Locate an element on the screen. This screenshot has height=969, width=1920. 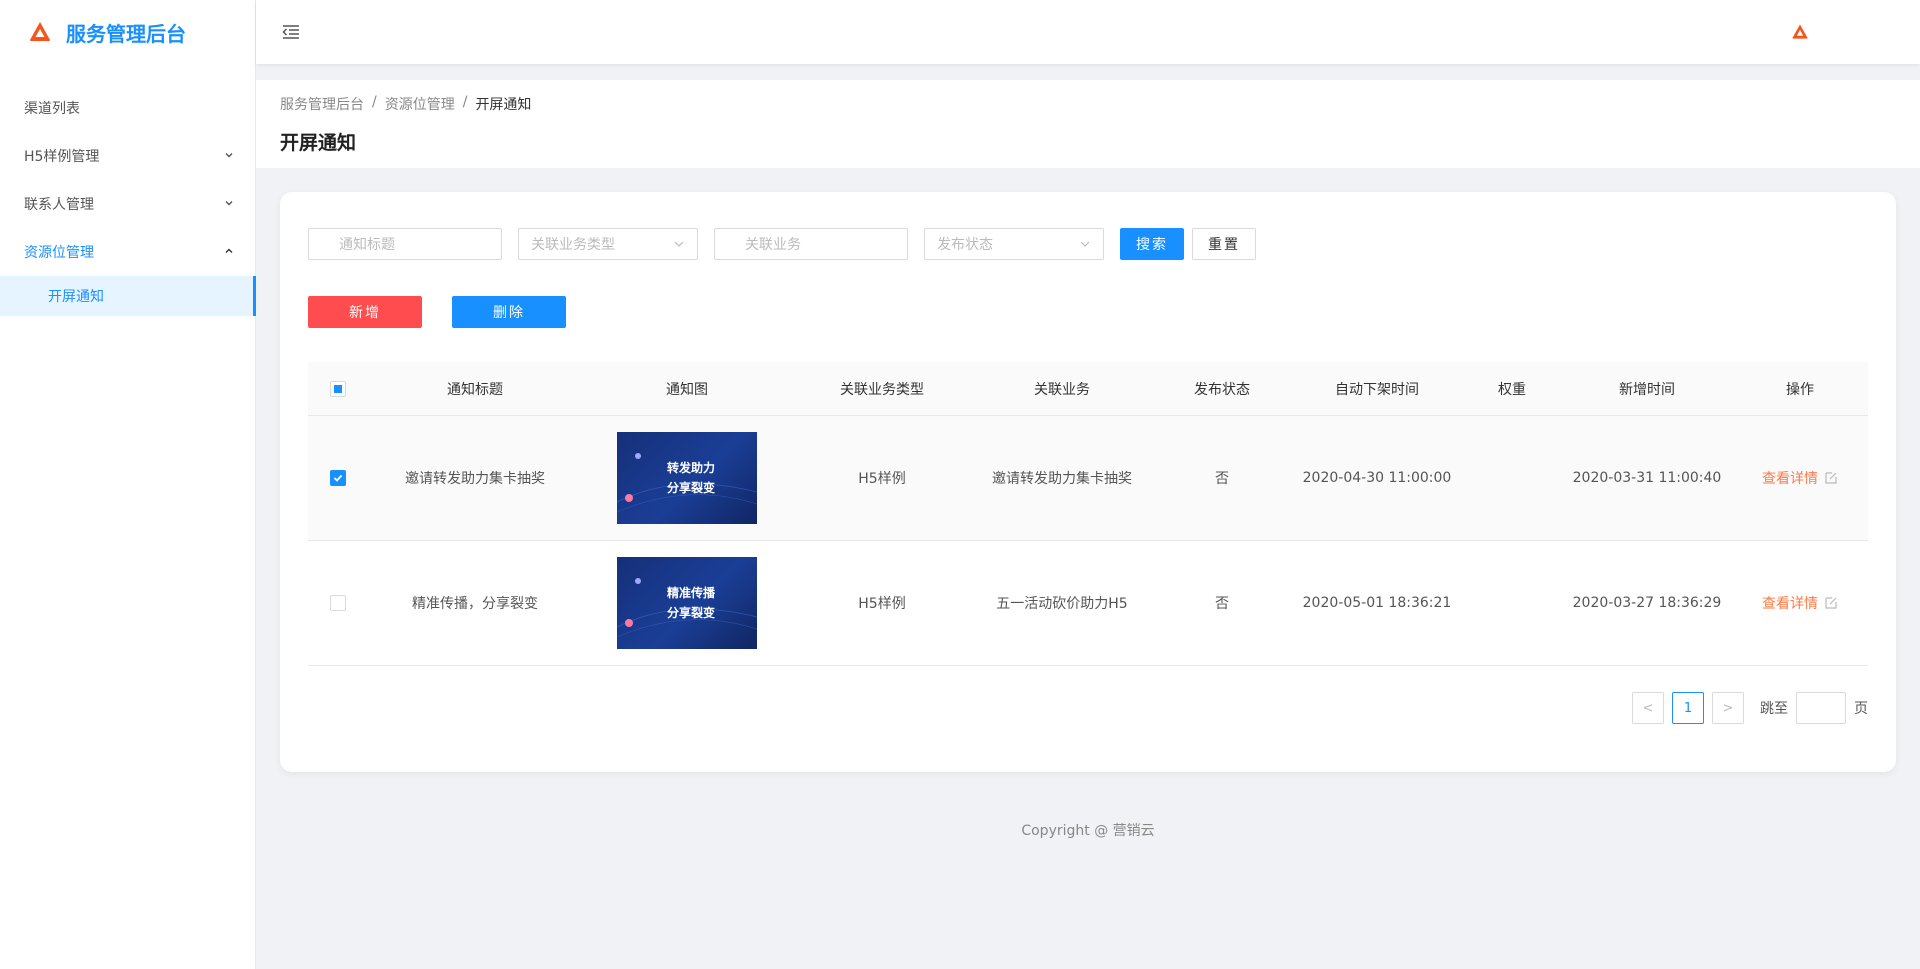
pagination: < 1 > 跳至 页 is located at coordinates (1750, 708).